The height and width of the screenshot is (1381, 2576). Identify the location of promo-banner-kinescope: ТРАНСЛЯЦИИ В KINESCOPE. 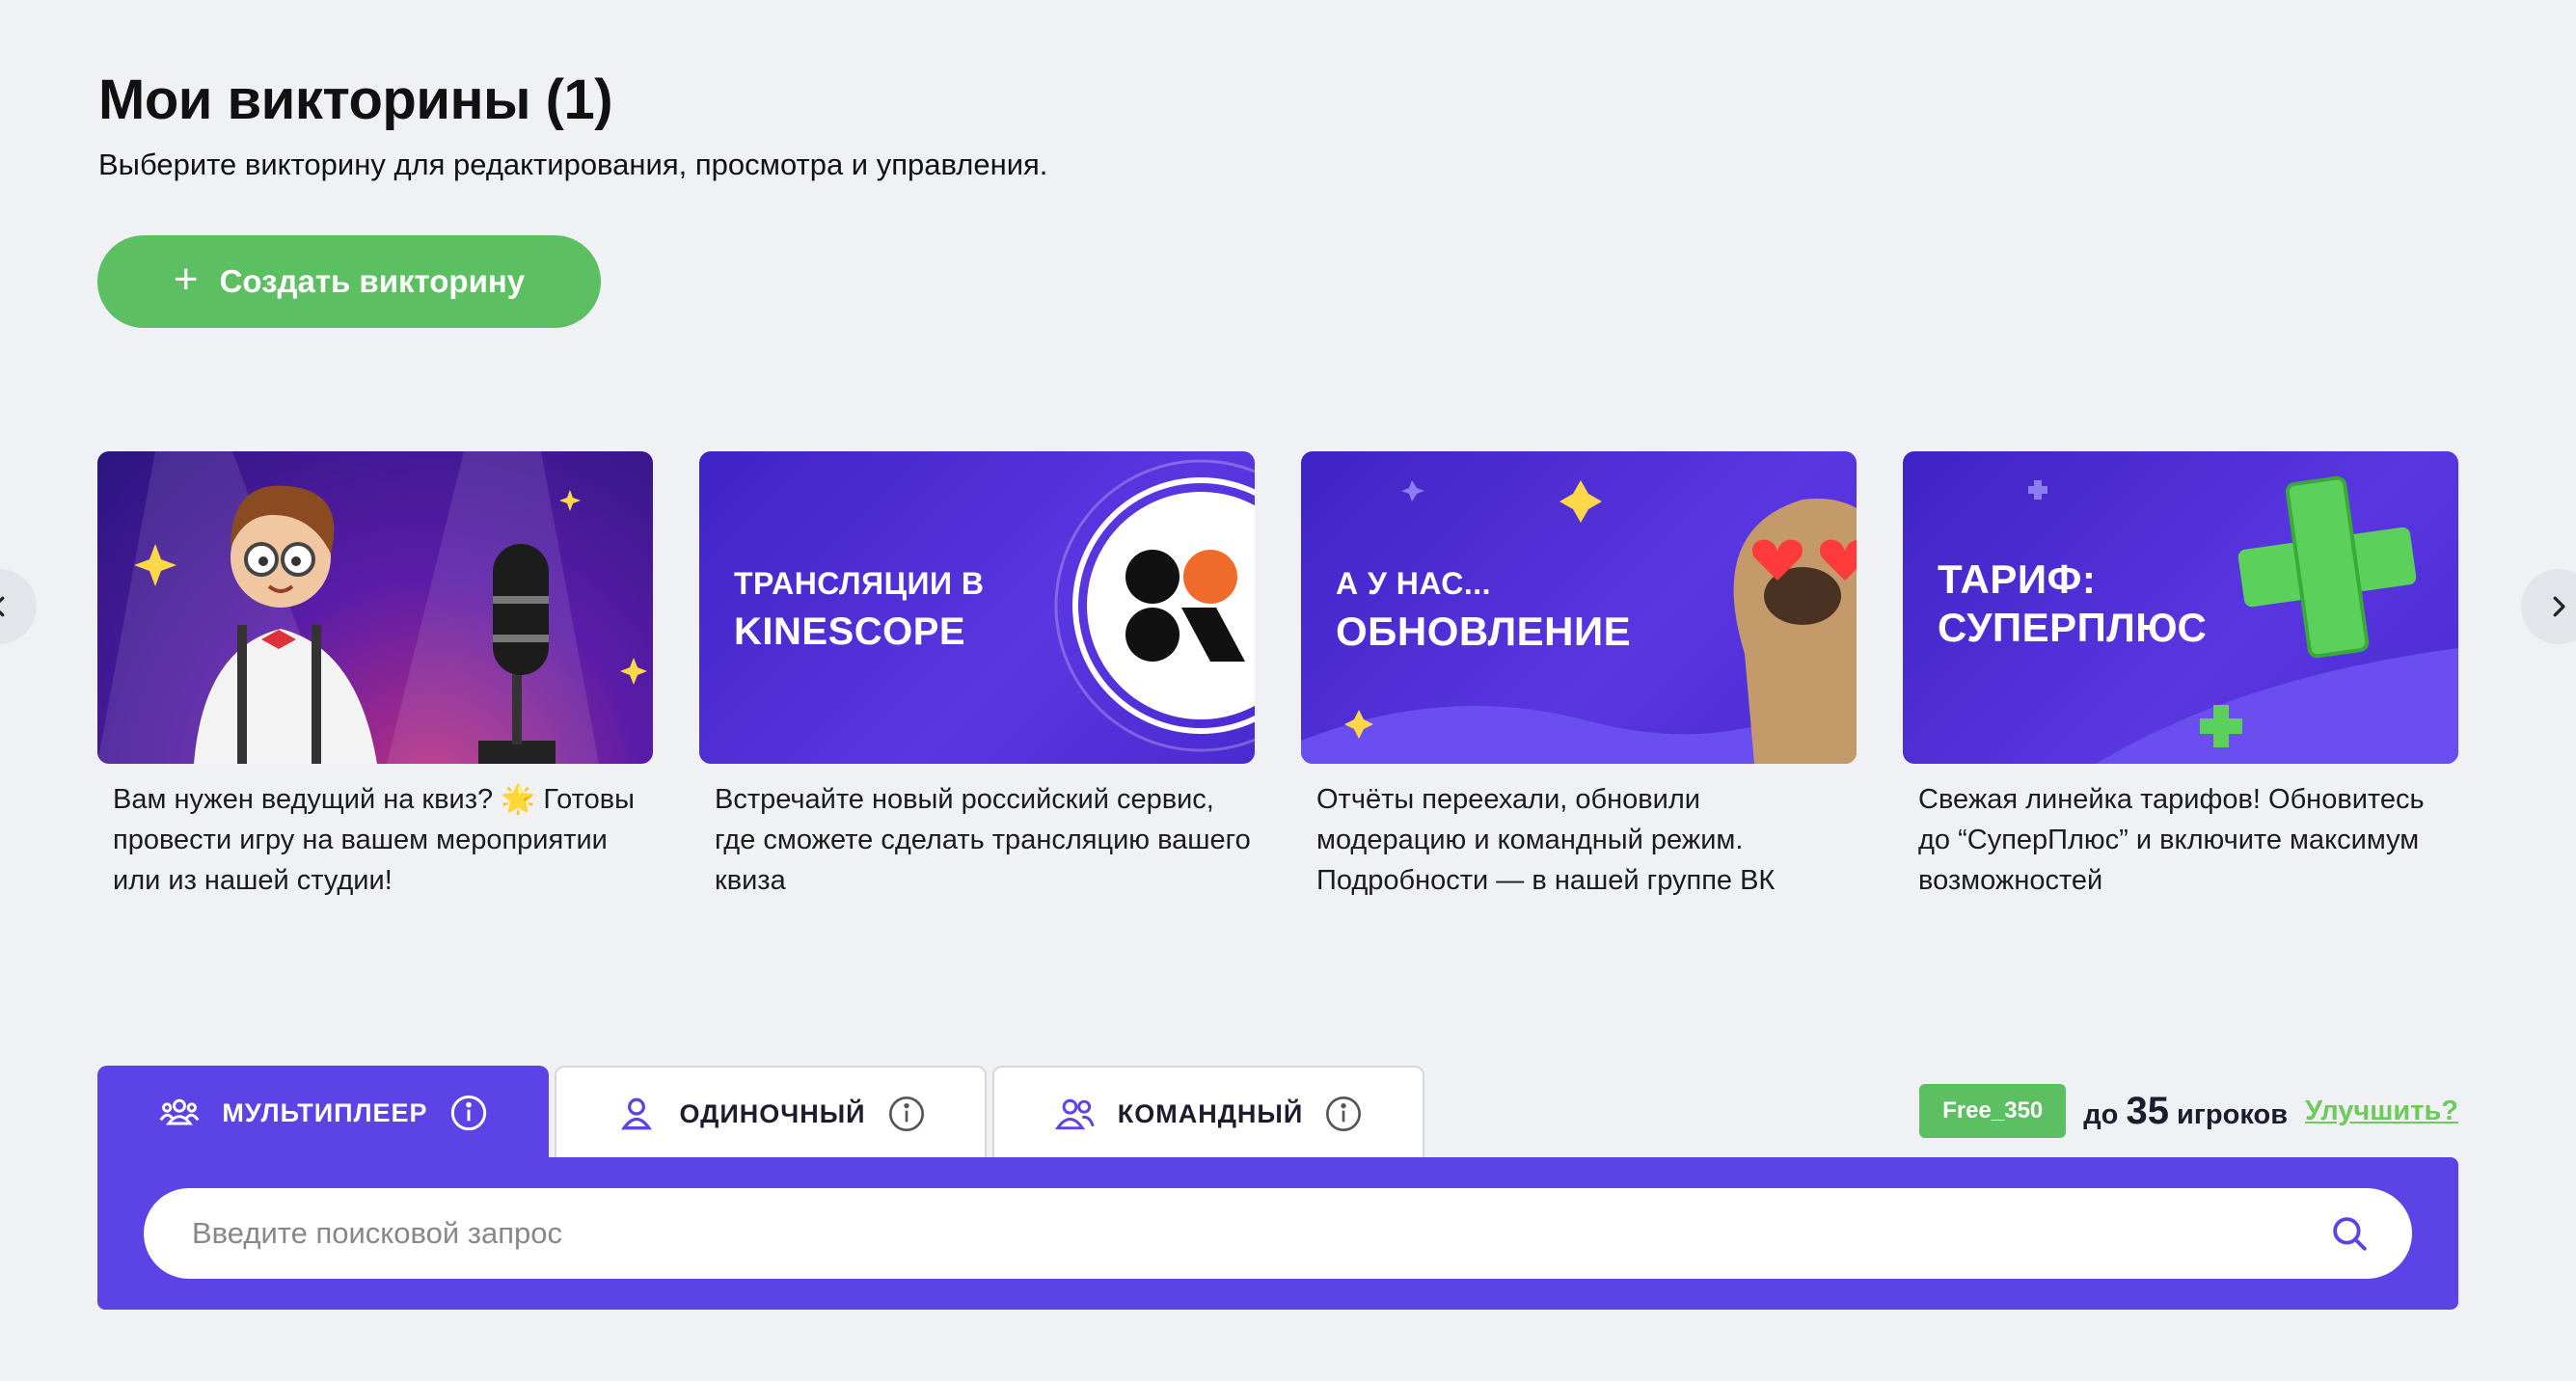
(977, 607).